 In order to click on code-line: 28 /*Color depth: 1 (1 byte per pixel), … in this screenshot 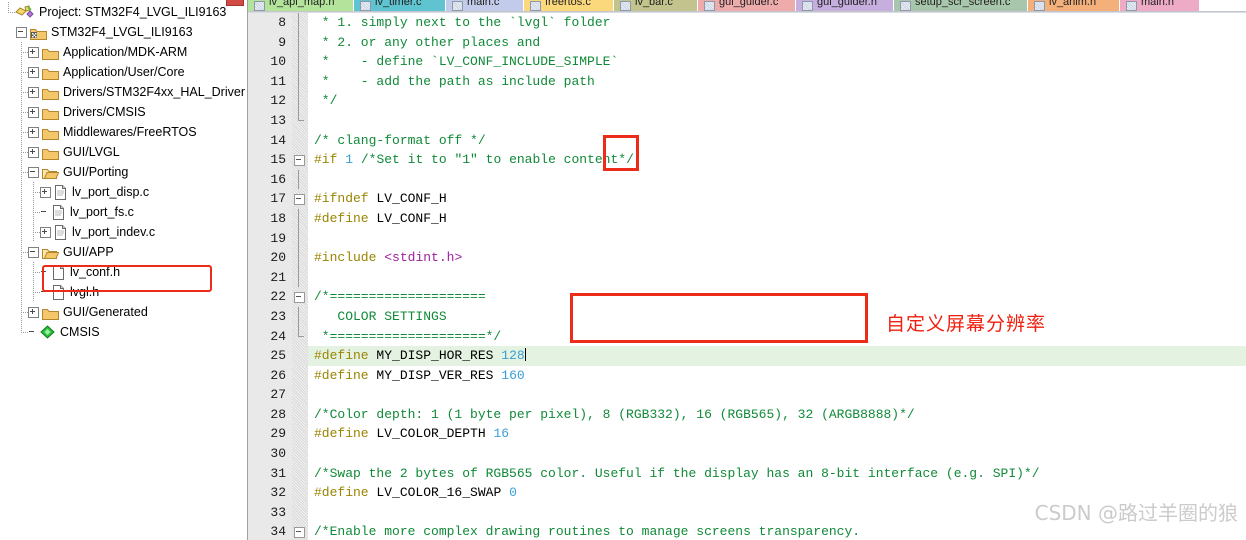, I will do `click(747, 414)`.